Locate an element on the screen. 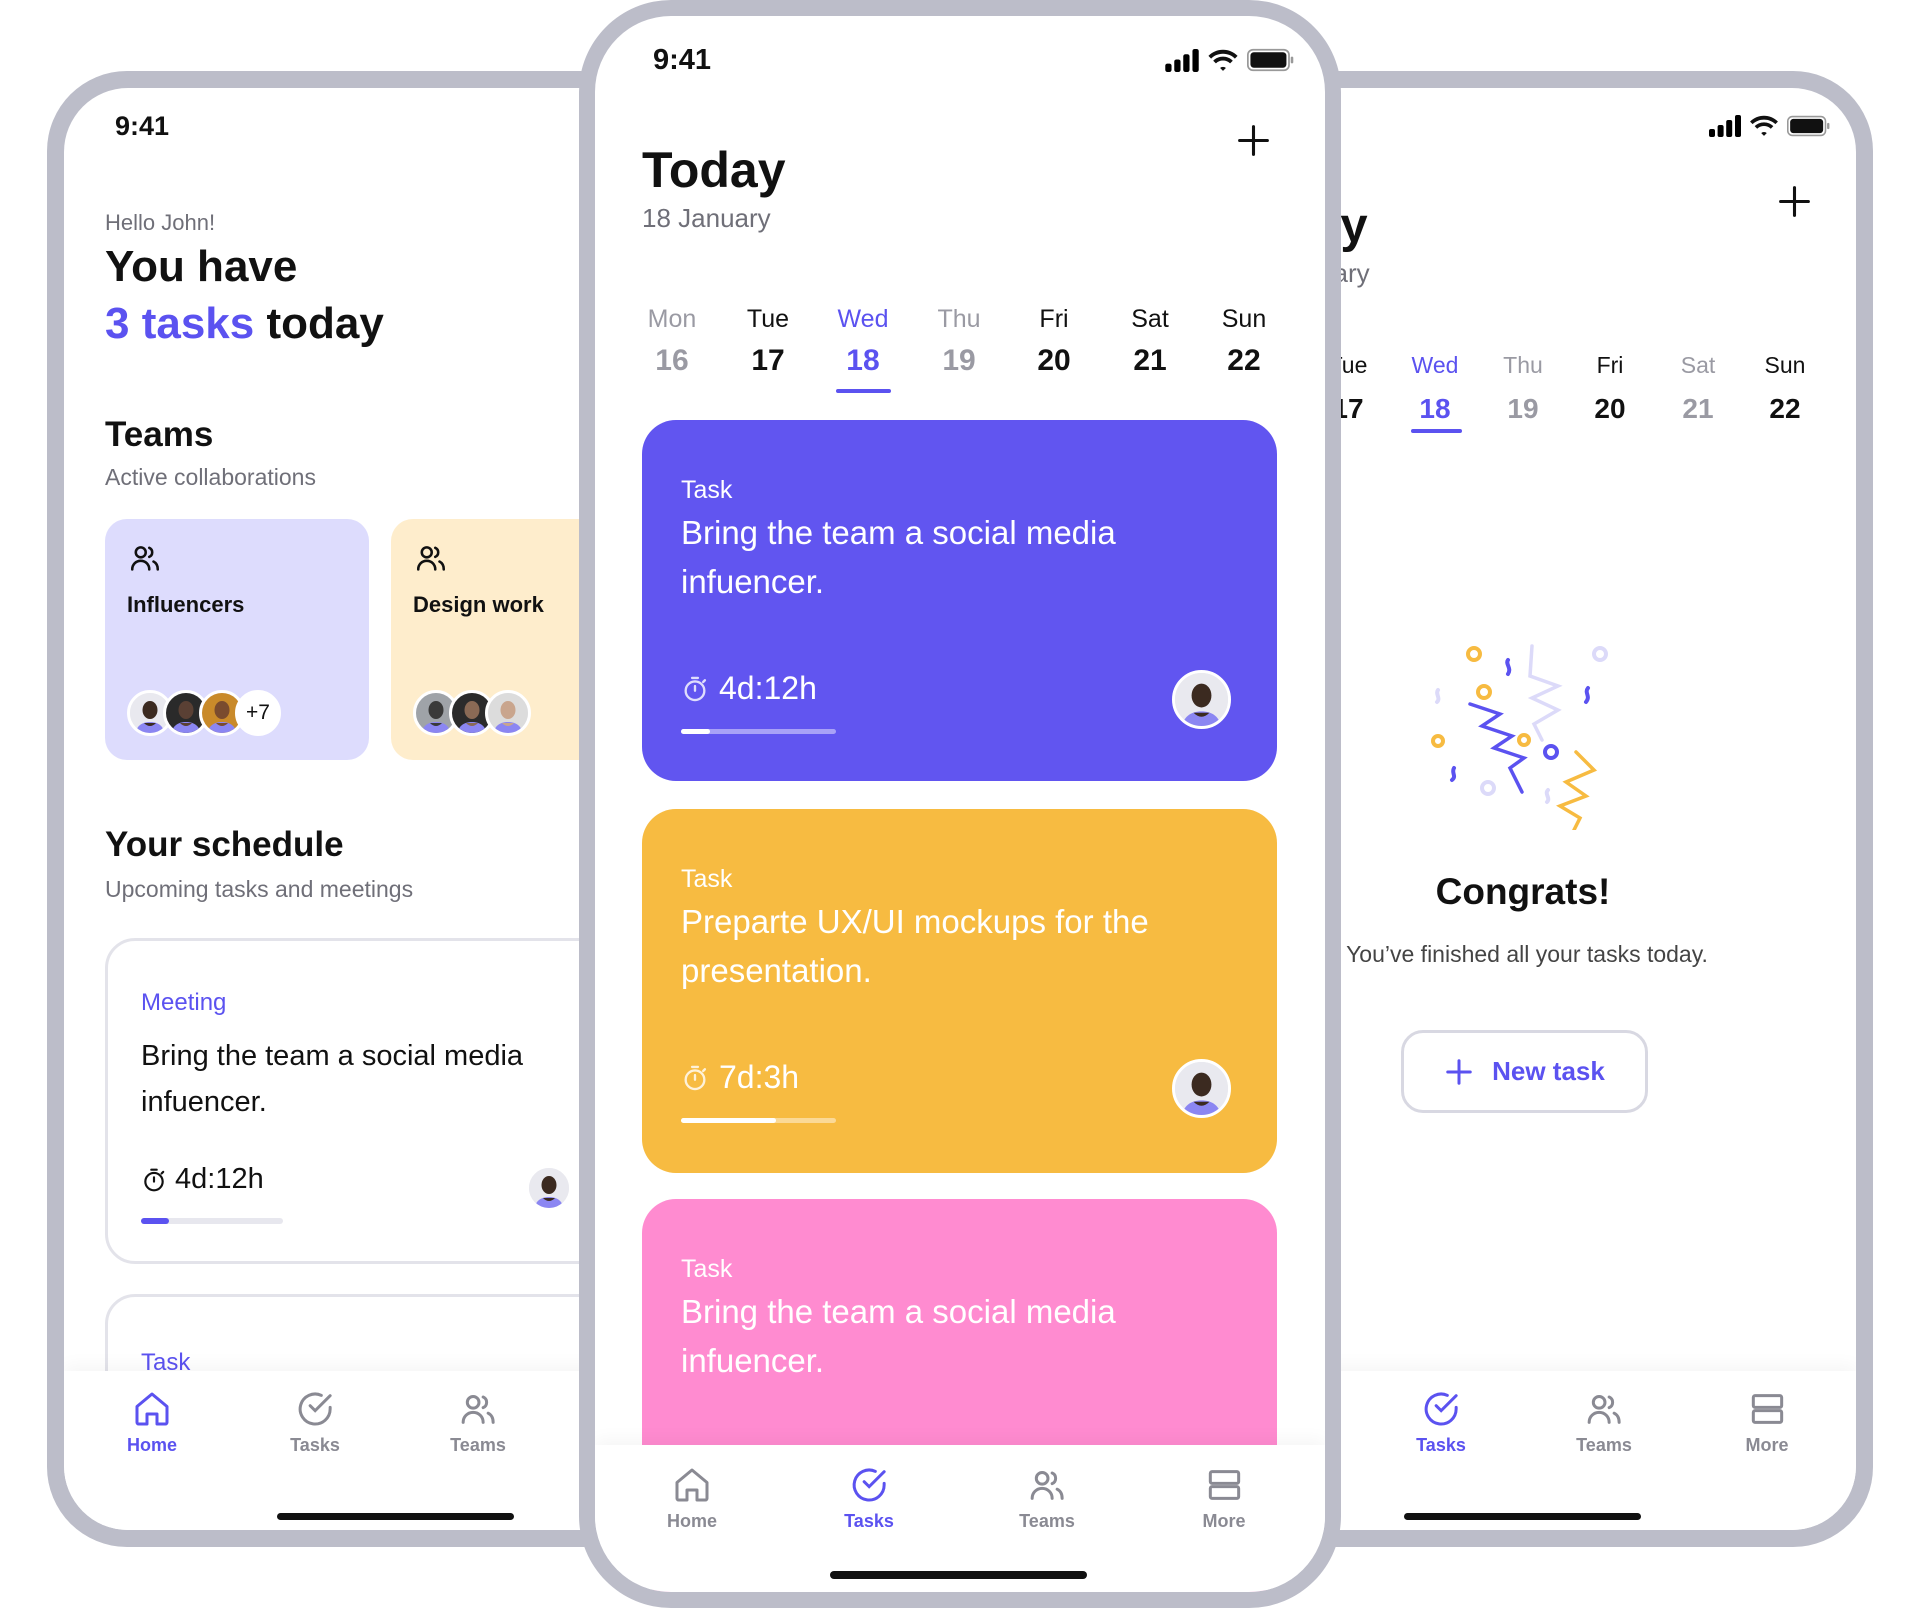 This screenshot has width=1920, height=1610. new-task-label: New task is located at coordinates (1548, 1071).